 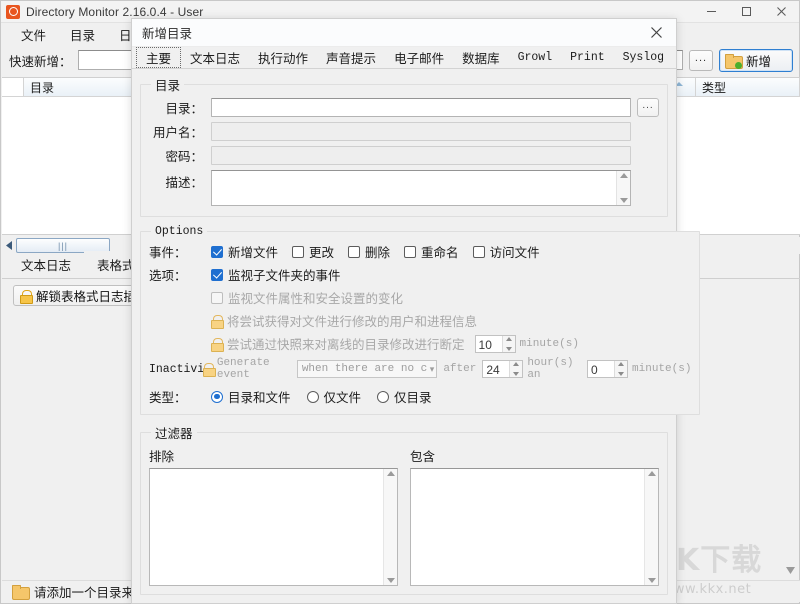 I want to click on checkbox-watch-subfolders: 监视子文件夹的事件, so click(x=276, y=274).